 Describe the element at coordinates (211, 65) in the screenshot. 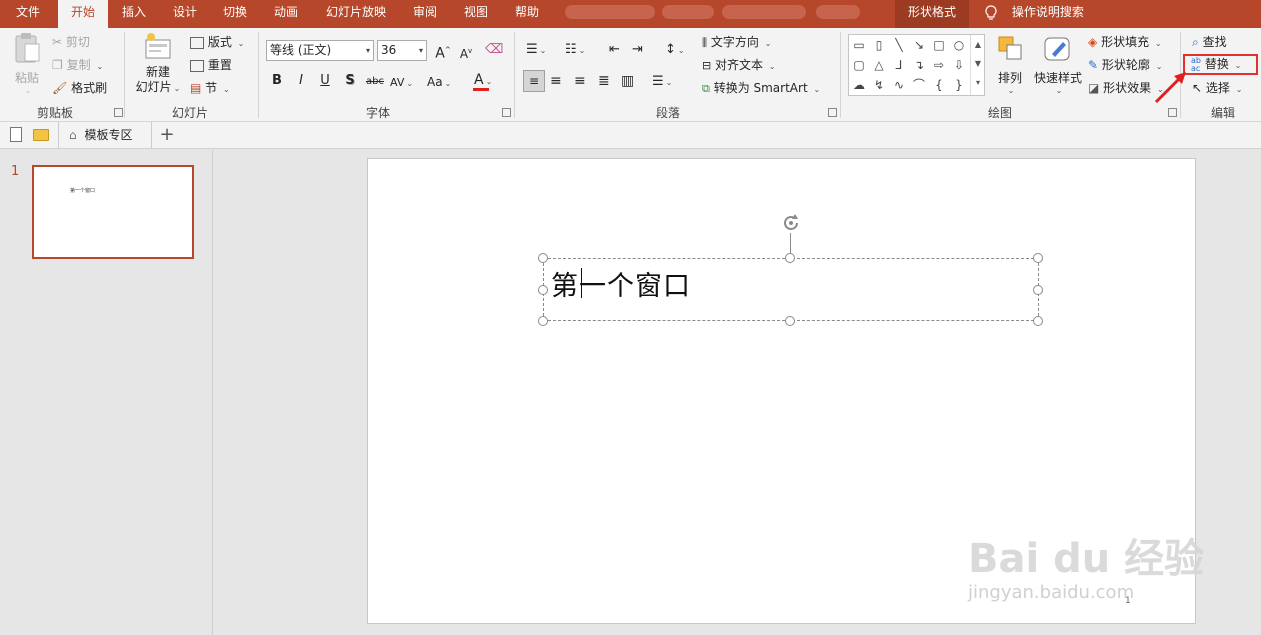

I see `reset-button: 重置` at that location.